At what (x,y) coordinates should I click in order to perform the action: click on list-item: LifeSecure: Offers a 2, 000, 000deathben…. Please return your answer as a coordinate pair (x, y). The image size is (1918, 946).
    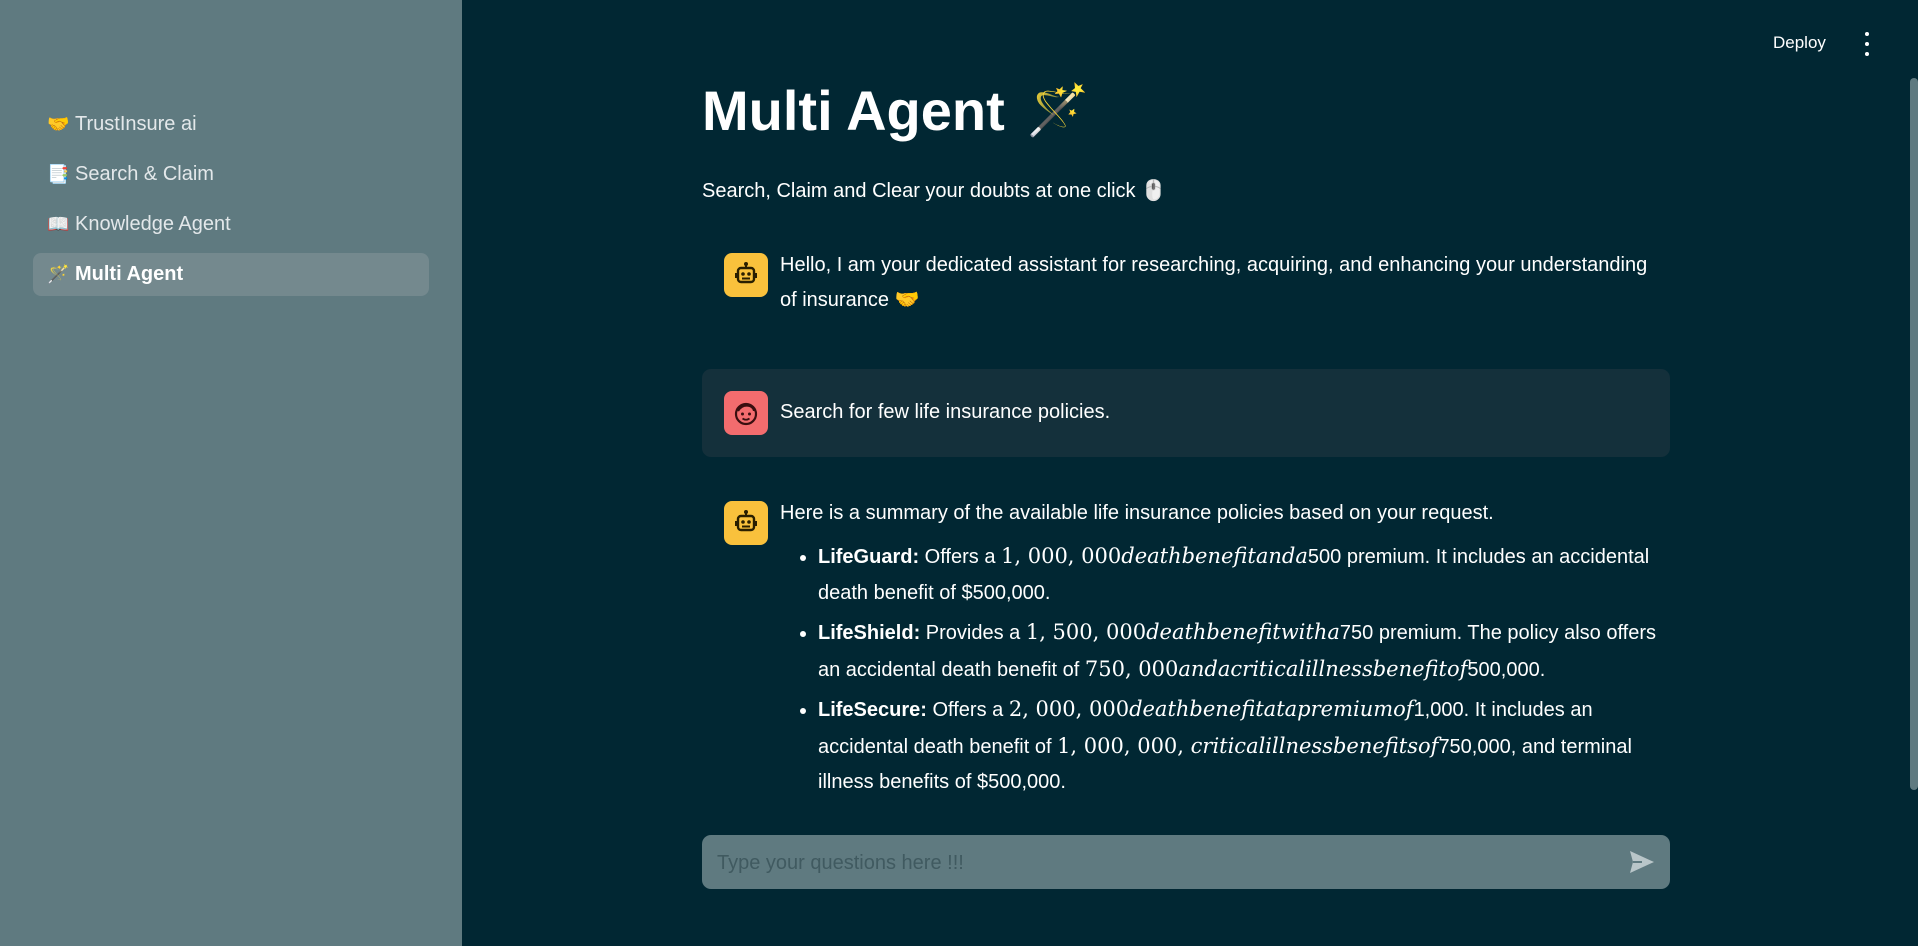
    Looking at the image, I should click on (1239, 746).